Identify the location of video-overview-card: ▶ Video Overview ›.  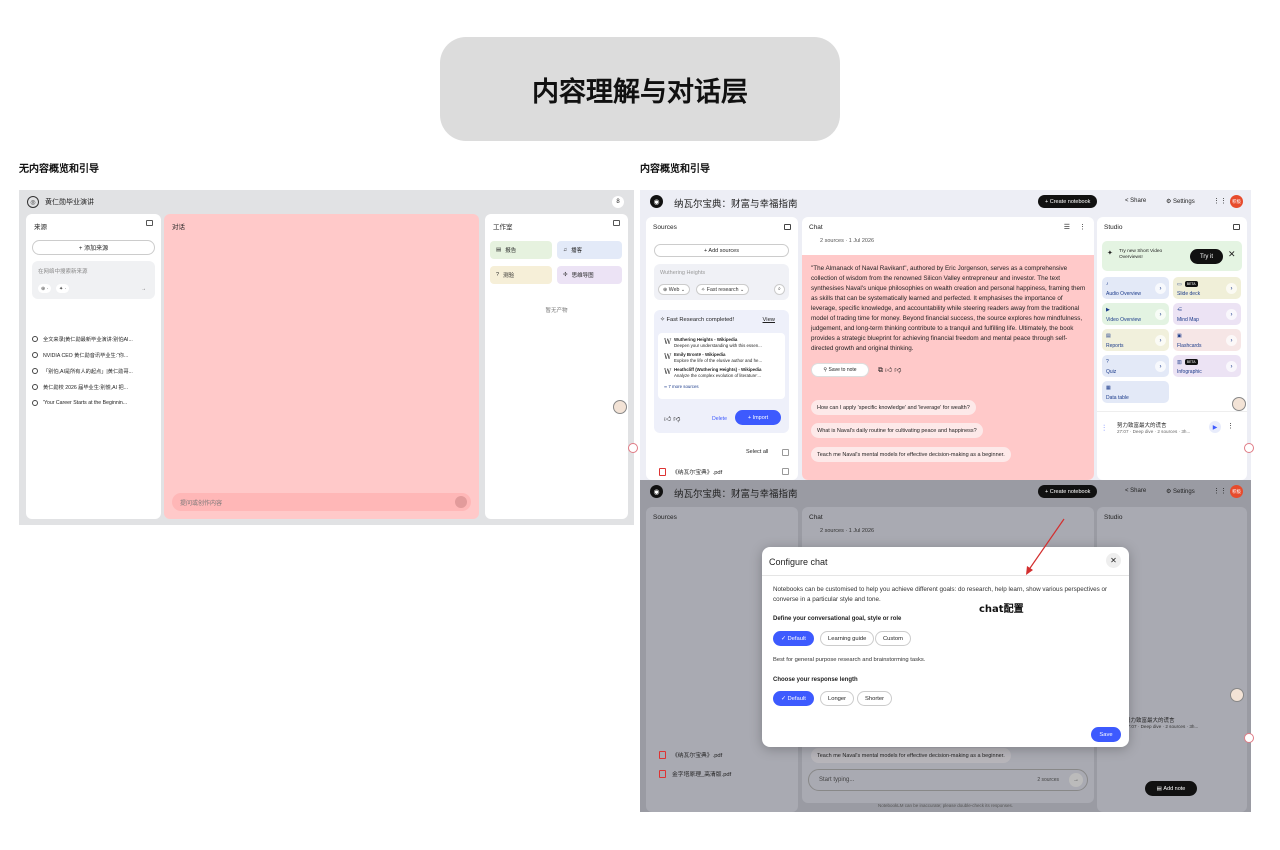
(1135, 314).